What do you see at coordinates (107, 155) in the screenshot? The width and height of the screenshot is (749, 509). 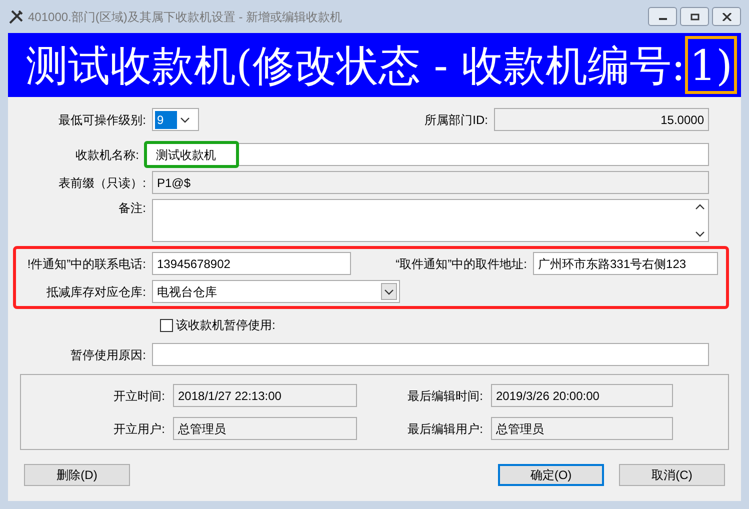 I see `field-label: 收款机名称:` at bounding box center [107, 155].